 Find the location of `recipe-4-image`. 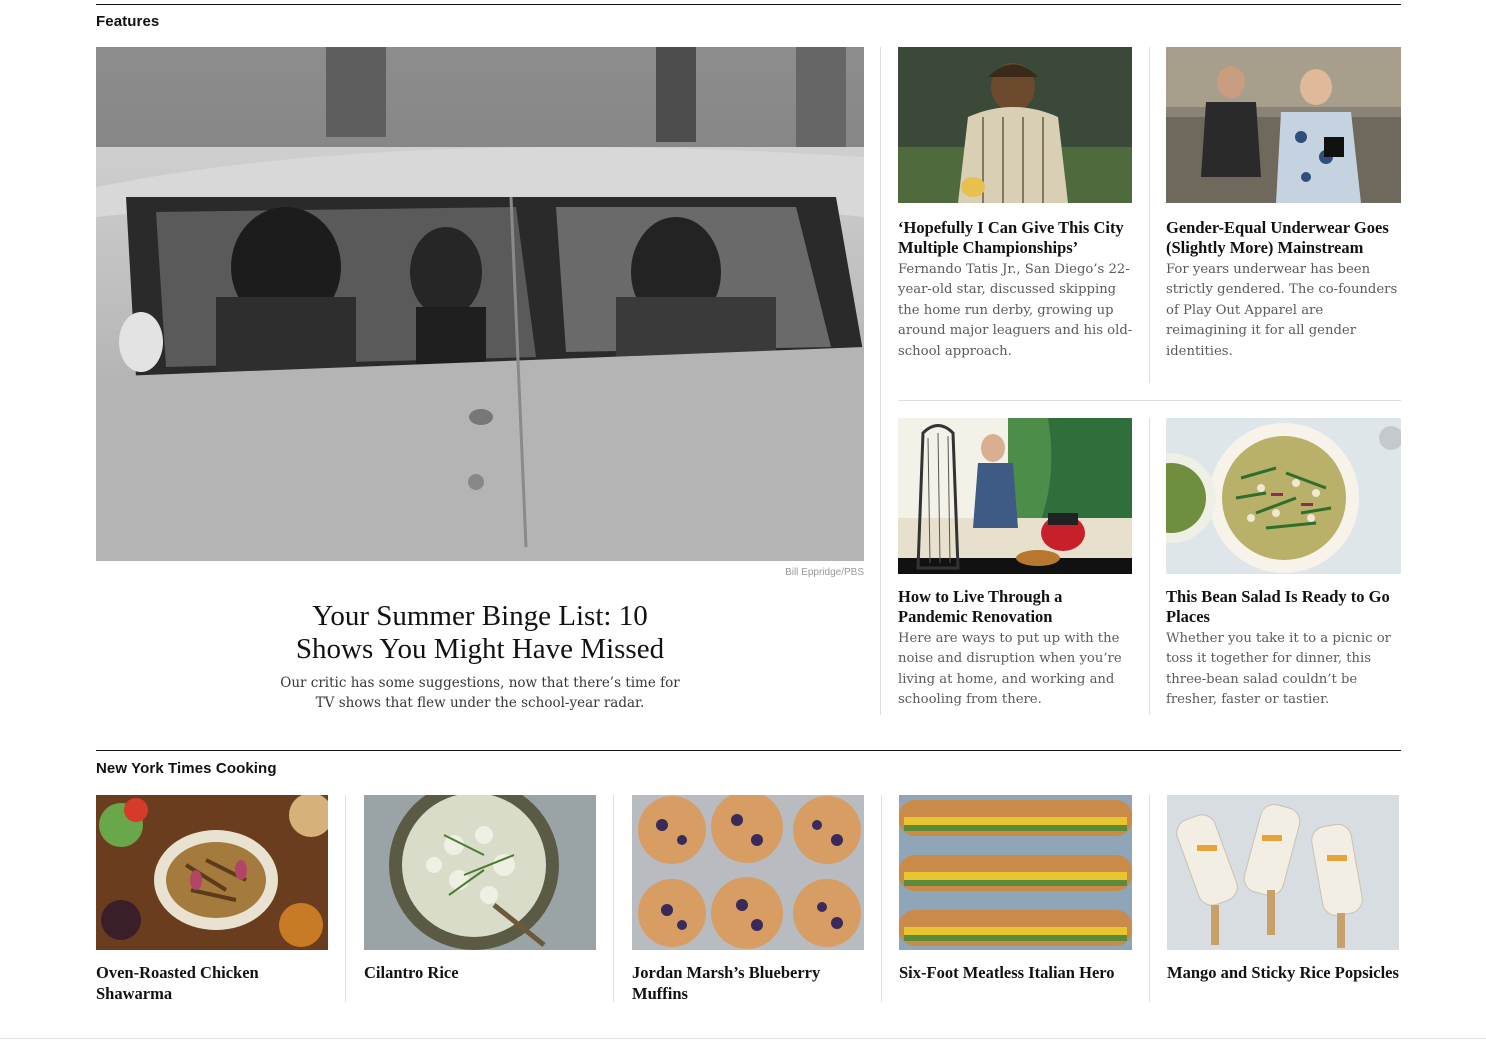

recipe-4-image is located at coordinates (1015, 872).